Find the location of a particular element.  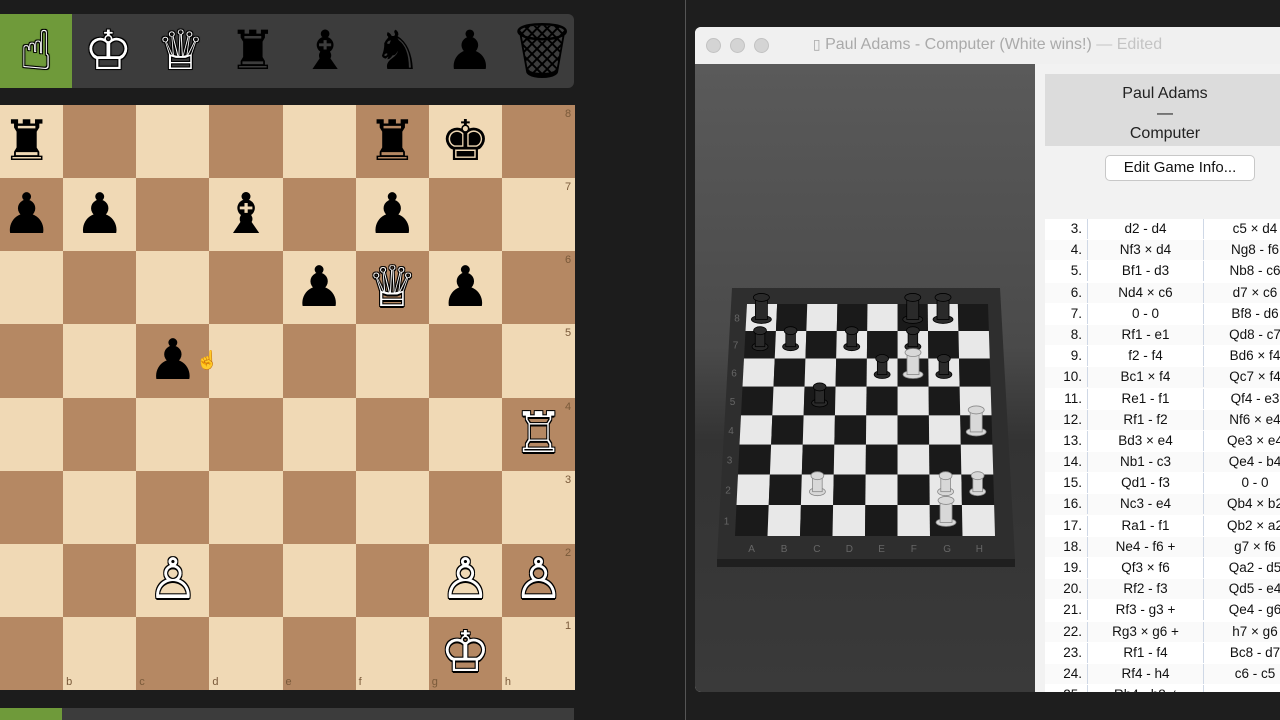

black-piece-a8: ♜ is located at coordinates (31, 141).